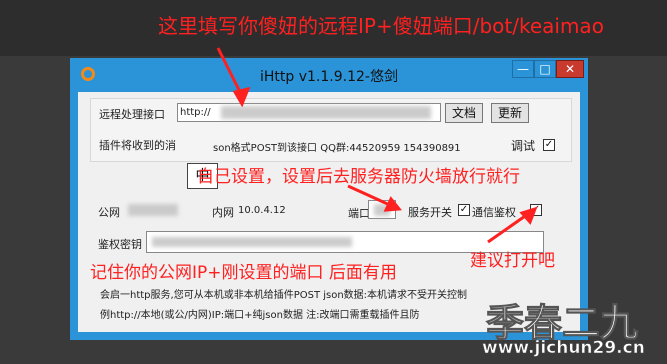  I want to click on arrow-right-head, so click(528, 215).